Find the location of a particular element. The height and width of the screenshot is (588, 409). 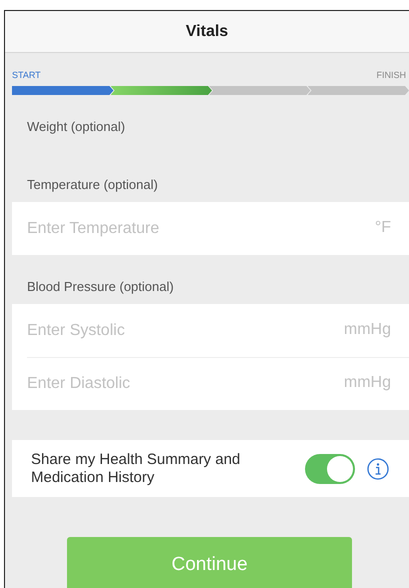

section-label: Weight (optional) is located at coordinates (76, 127).